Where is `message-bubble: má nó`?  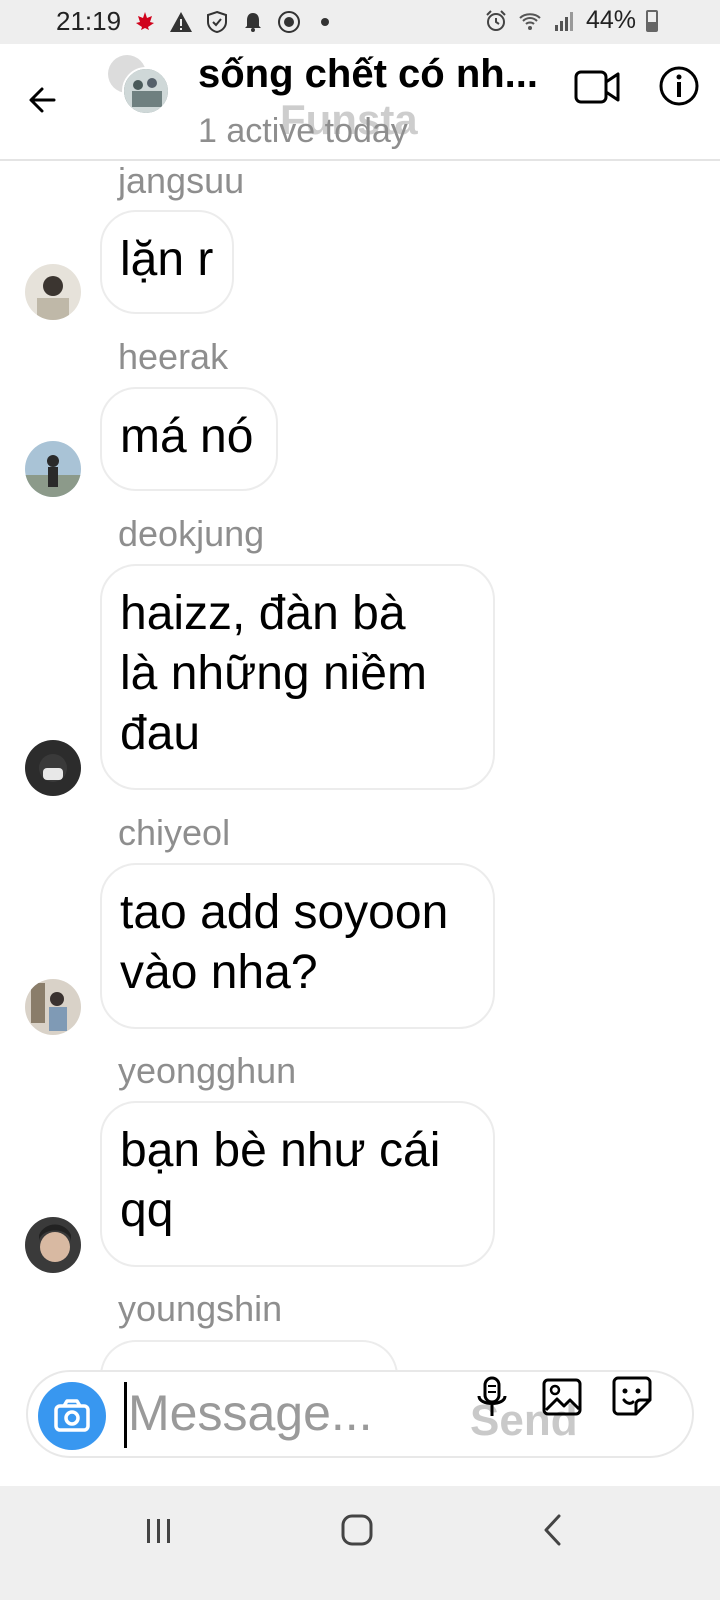
message-bubble: má nó is located at coordinates (189, 439).